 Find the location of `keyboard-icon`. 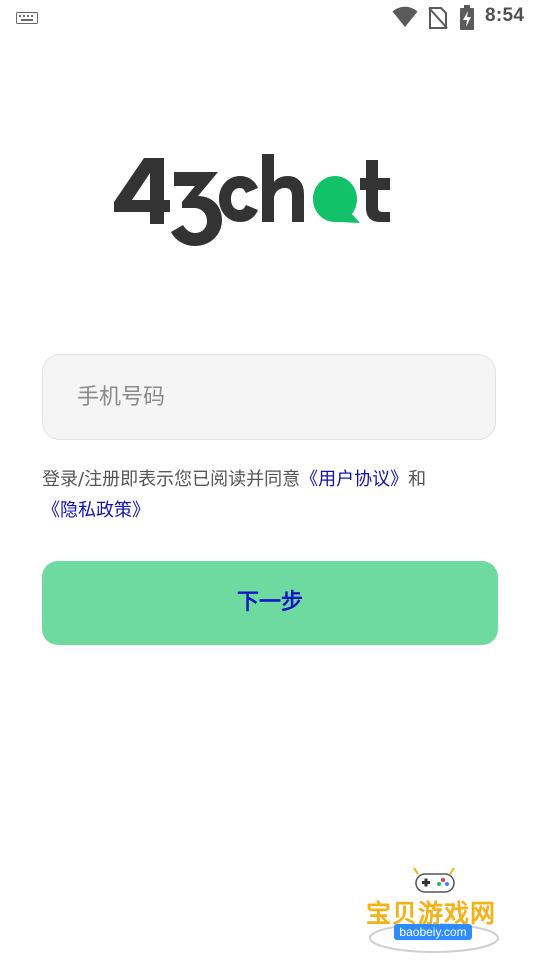

keyboard-icon is located at coordinates (27, 18).